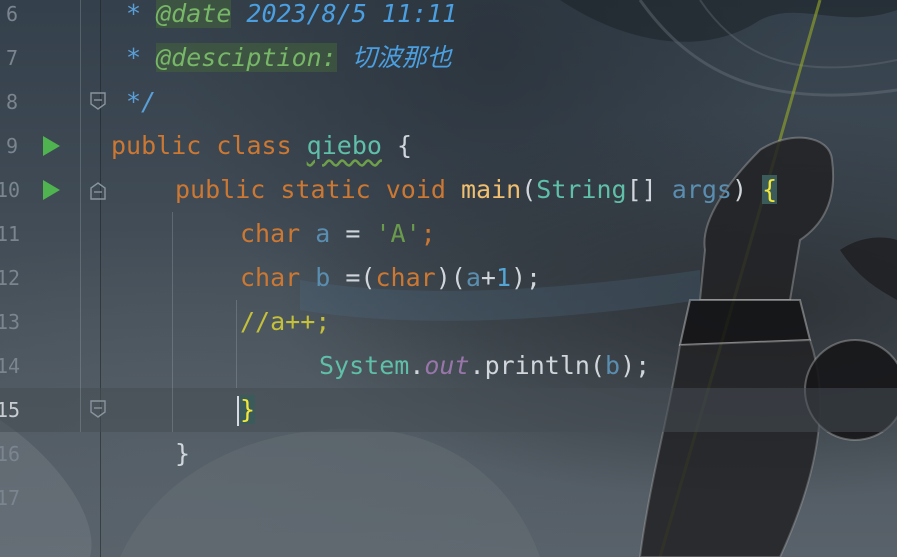 The width and height of the screenshot is (897, 557). Describe the element at coordinates (238, 411) in the screenshot. I see `text-caret` at that location.